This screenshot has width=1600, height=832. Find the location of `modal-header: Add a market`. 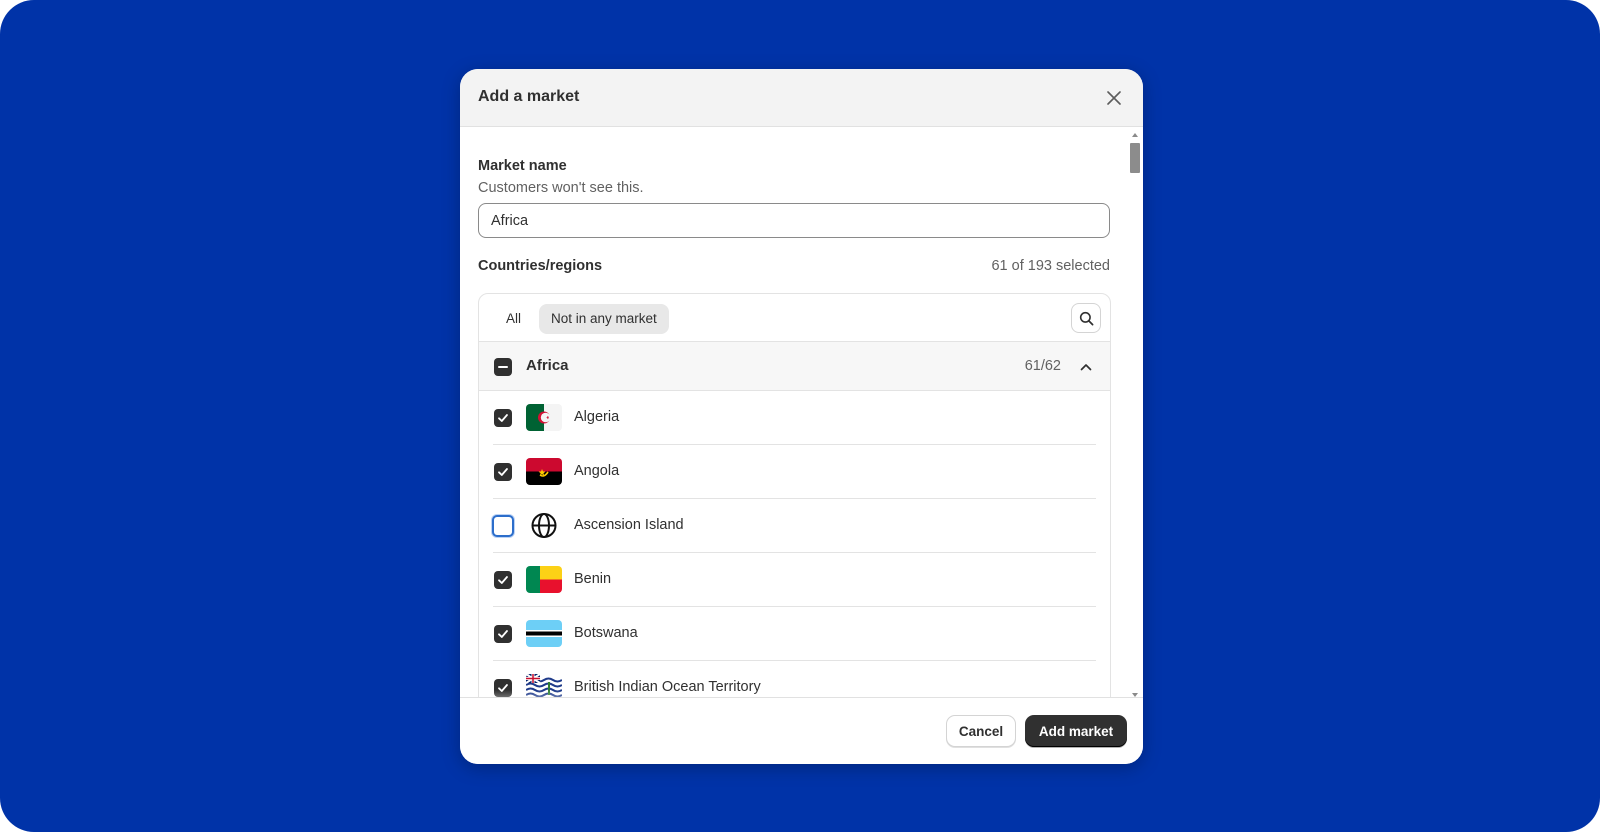

modal-header: Add a market is located at coordinates (801, 98).